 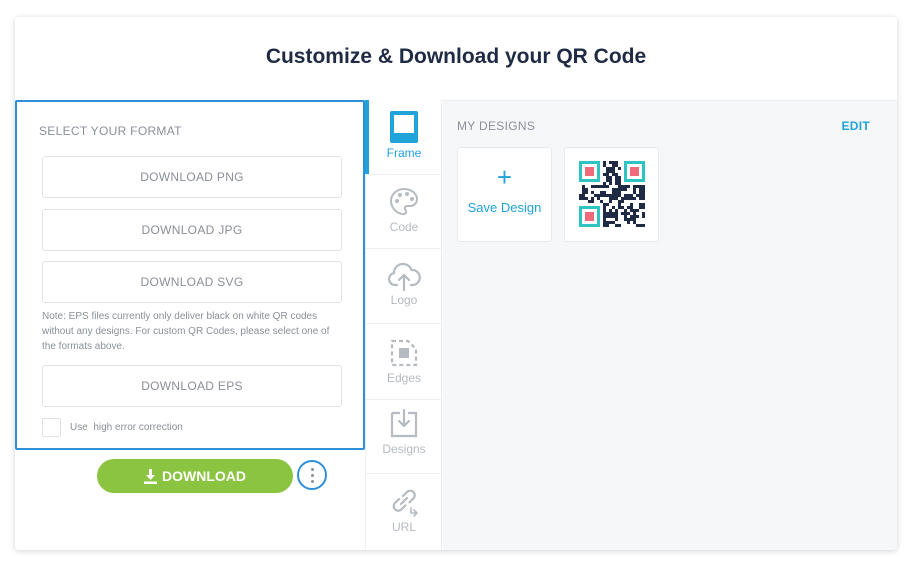 I want to click on tab-logo: Logo, so click(x=404, y=286).